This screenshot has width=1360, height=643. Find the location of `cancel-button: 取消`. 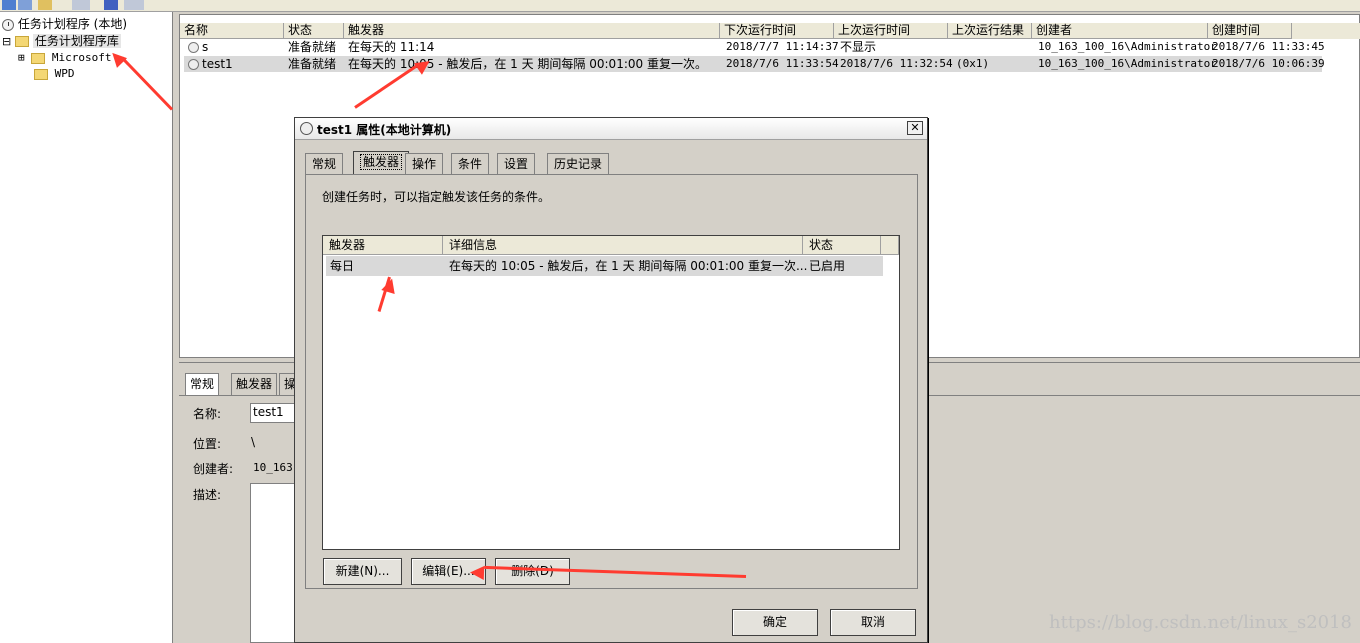

cancel-button: 取消 is located at coordinates (873, 622).